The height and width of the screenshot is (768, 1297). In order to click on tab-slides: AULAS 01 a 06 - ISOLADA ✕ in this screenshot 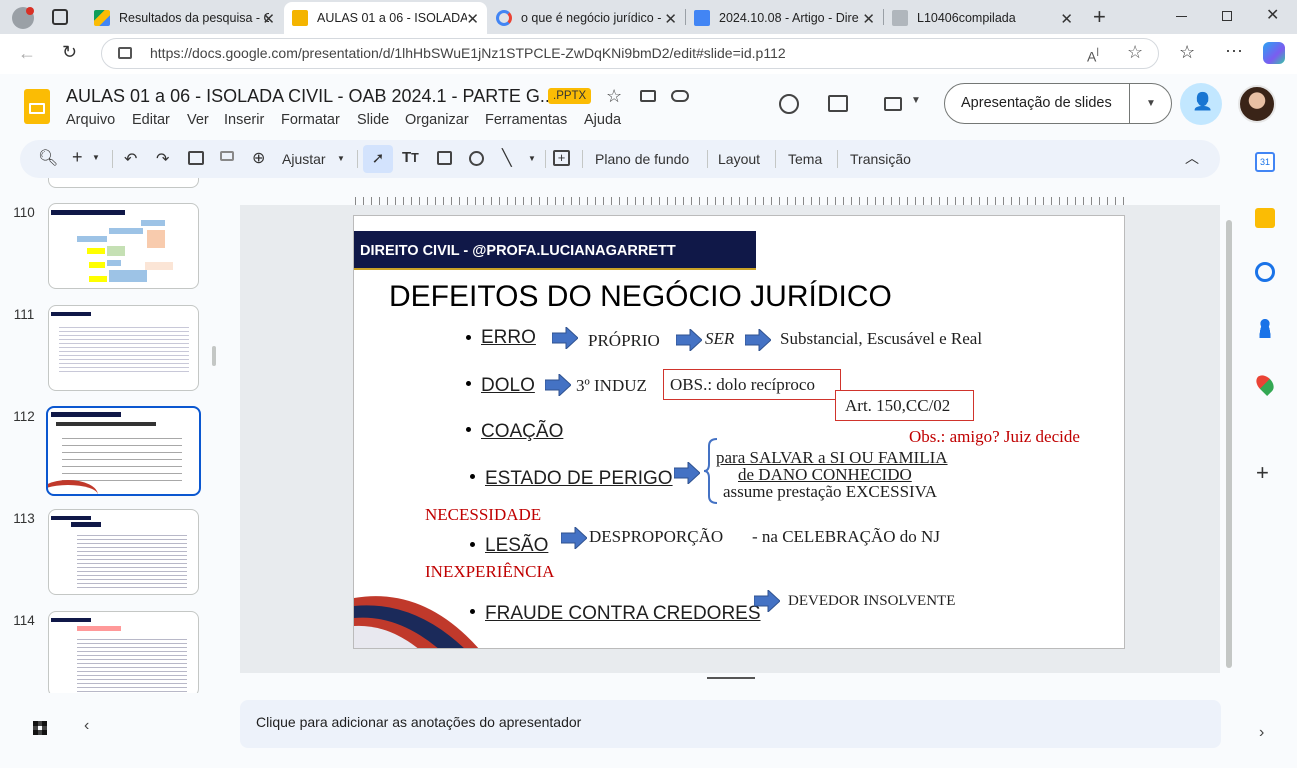, I will do `click(385, 18)`.